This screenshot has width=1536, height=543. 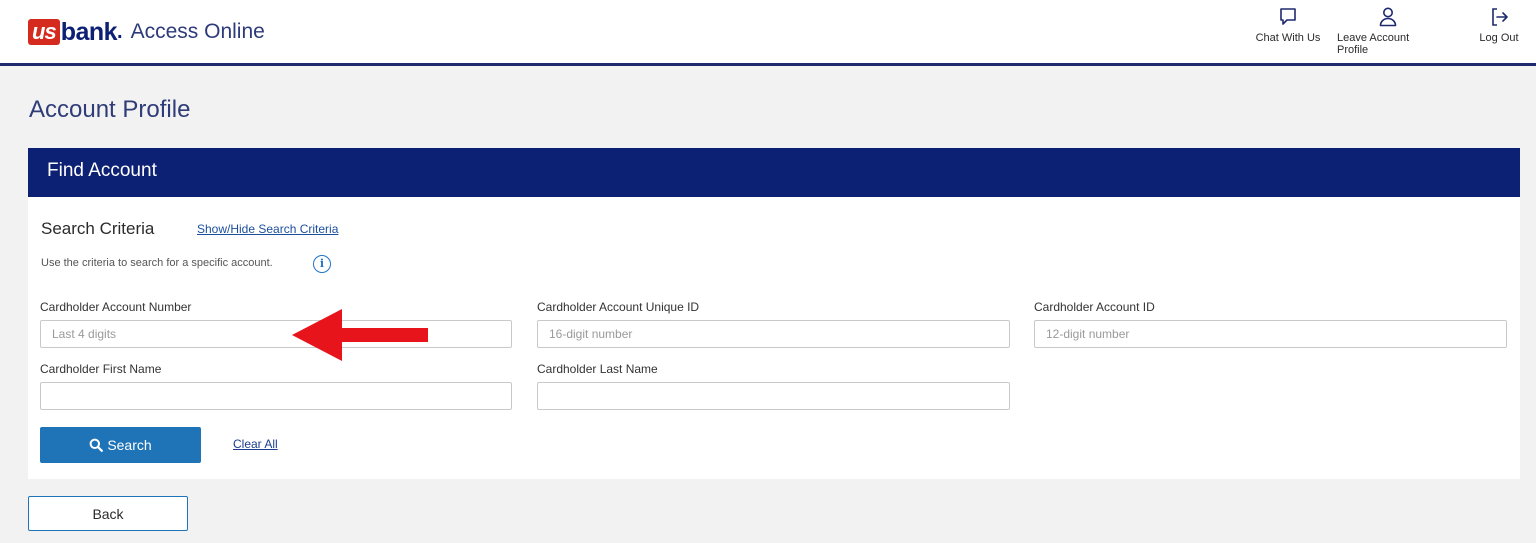 I want to click on show-hide-criteria-link: Show/Hide Search Criteria, so click(x=267, y=229).